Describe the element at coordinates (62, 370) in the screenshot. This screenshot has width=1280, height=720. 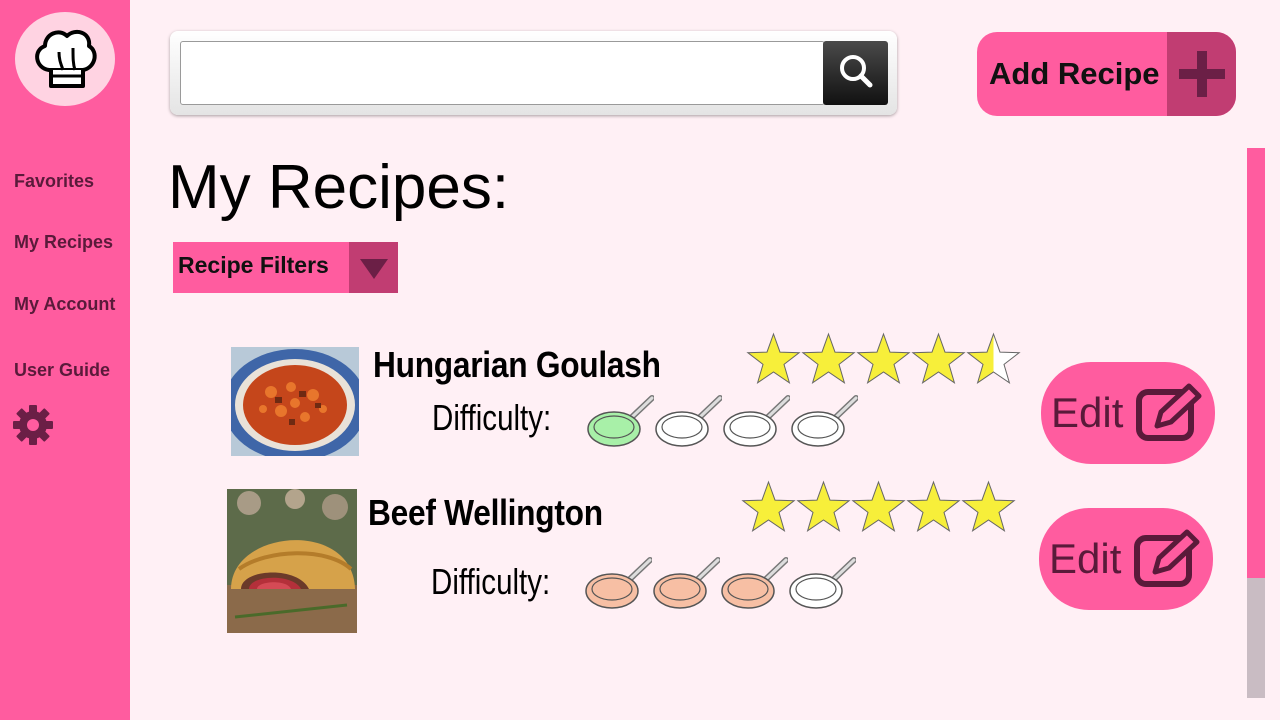
I see `sidebar-item-user-guide: User Guide` at that location.